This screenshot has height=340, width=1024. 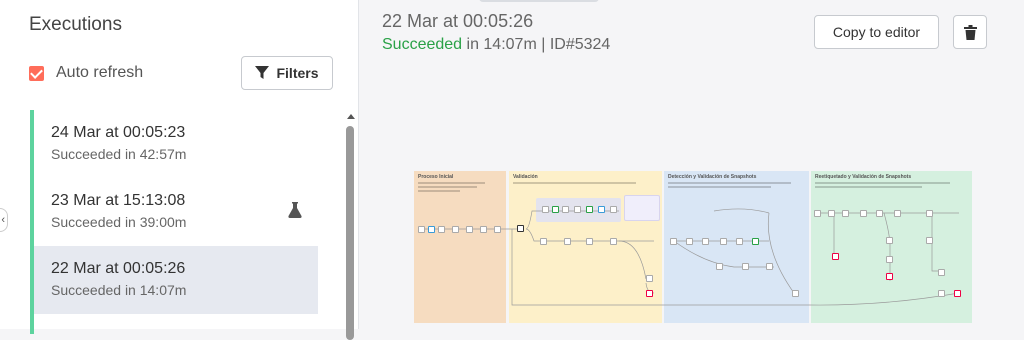 I want to click on scroll-thumb, so click(x=350, y=233).